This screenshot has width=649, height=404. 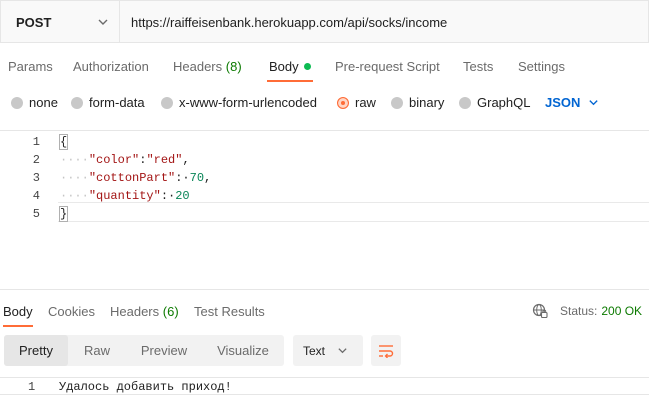 I want to click on response-tab-cookies-label: Cookies, so click(x=71, y=311).